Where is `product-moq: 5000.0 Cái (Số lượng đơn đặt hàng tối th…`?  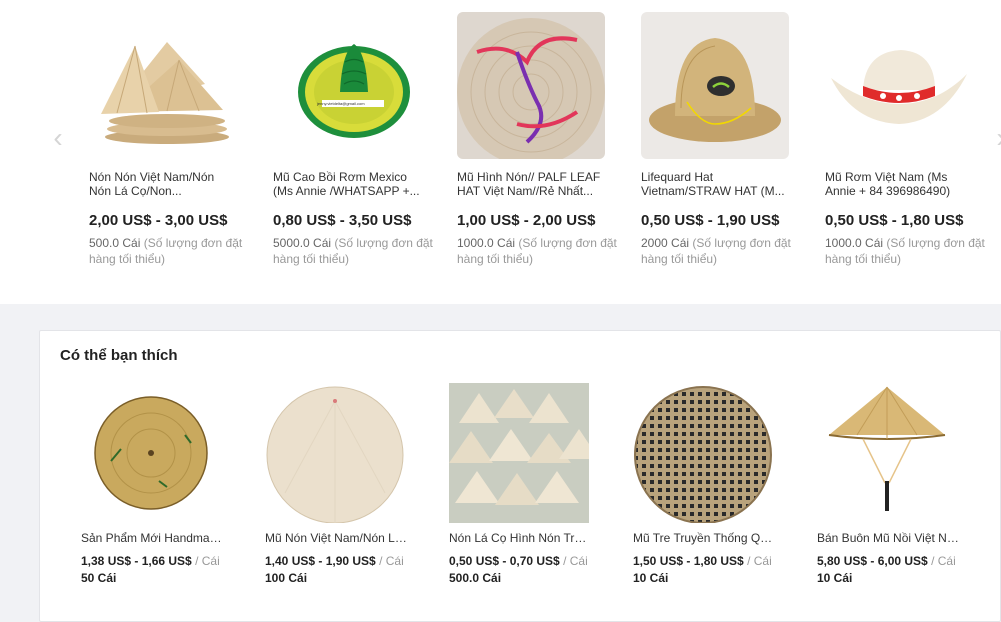
product-moq: 5000.0 Cái (Số lượng đơn đặt hàng tối th… is located at coordinates (353, 251).